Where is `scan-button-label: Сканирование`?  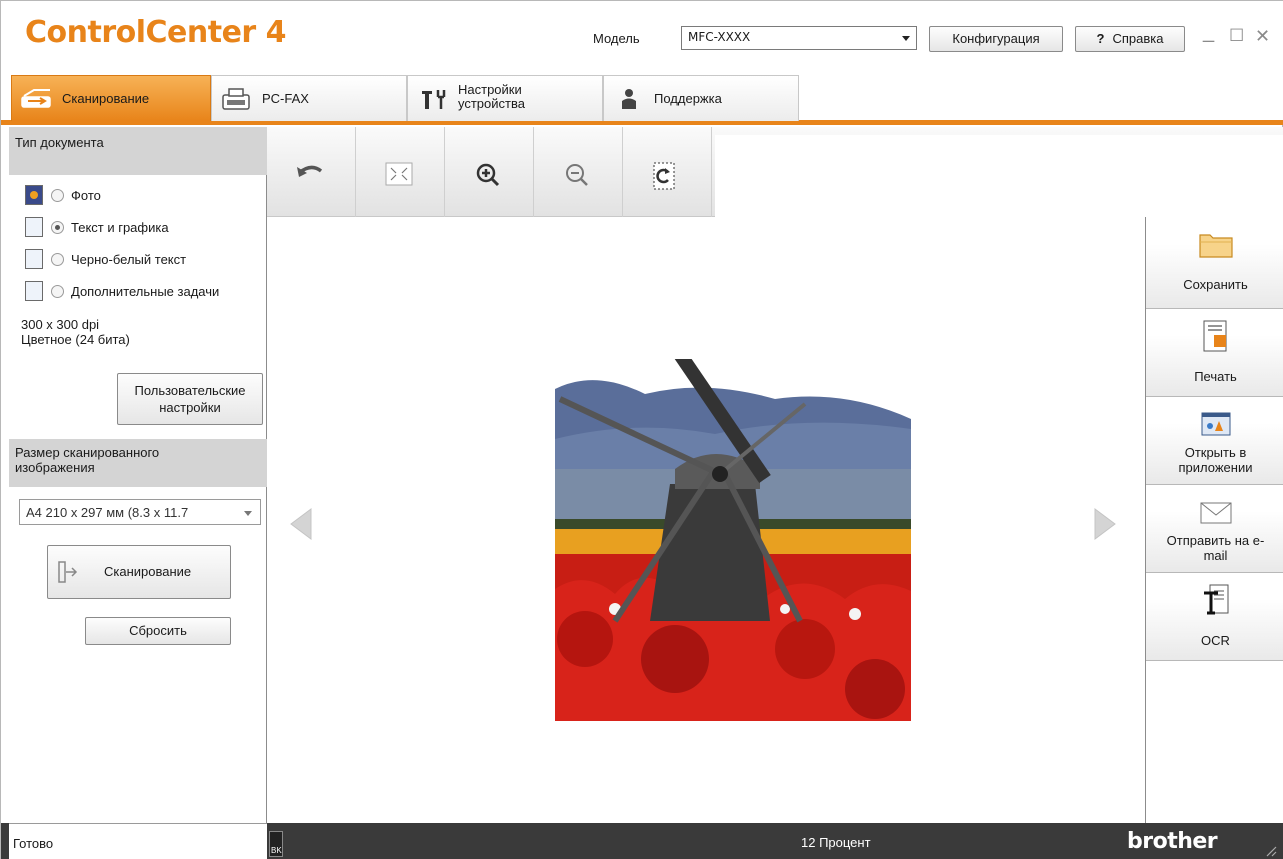 scan-button-label: Сканирование is located at coordinates (148, 571).